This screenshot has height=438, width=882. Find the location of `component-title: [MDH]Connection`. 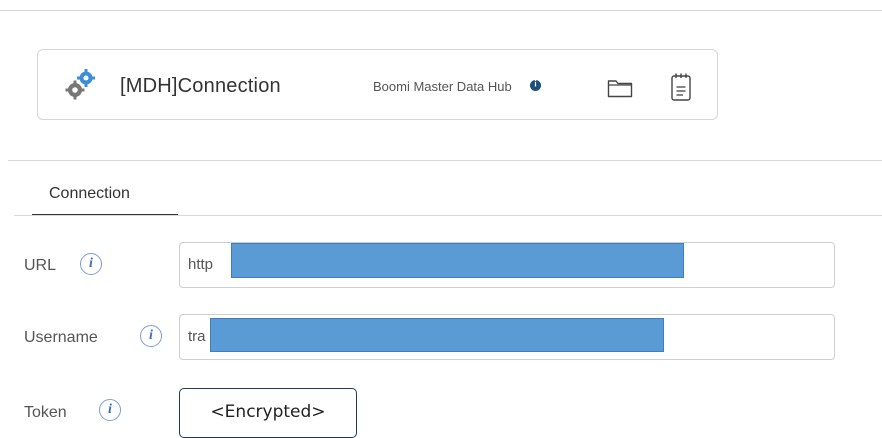

component-title: [MDH]Connection is located at coordinates (200, 86).